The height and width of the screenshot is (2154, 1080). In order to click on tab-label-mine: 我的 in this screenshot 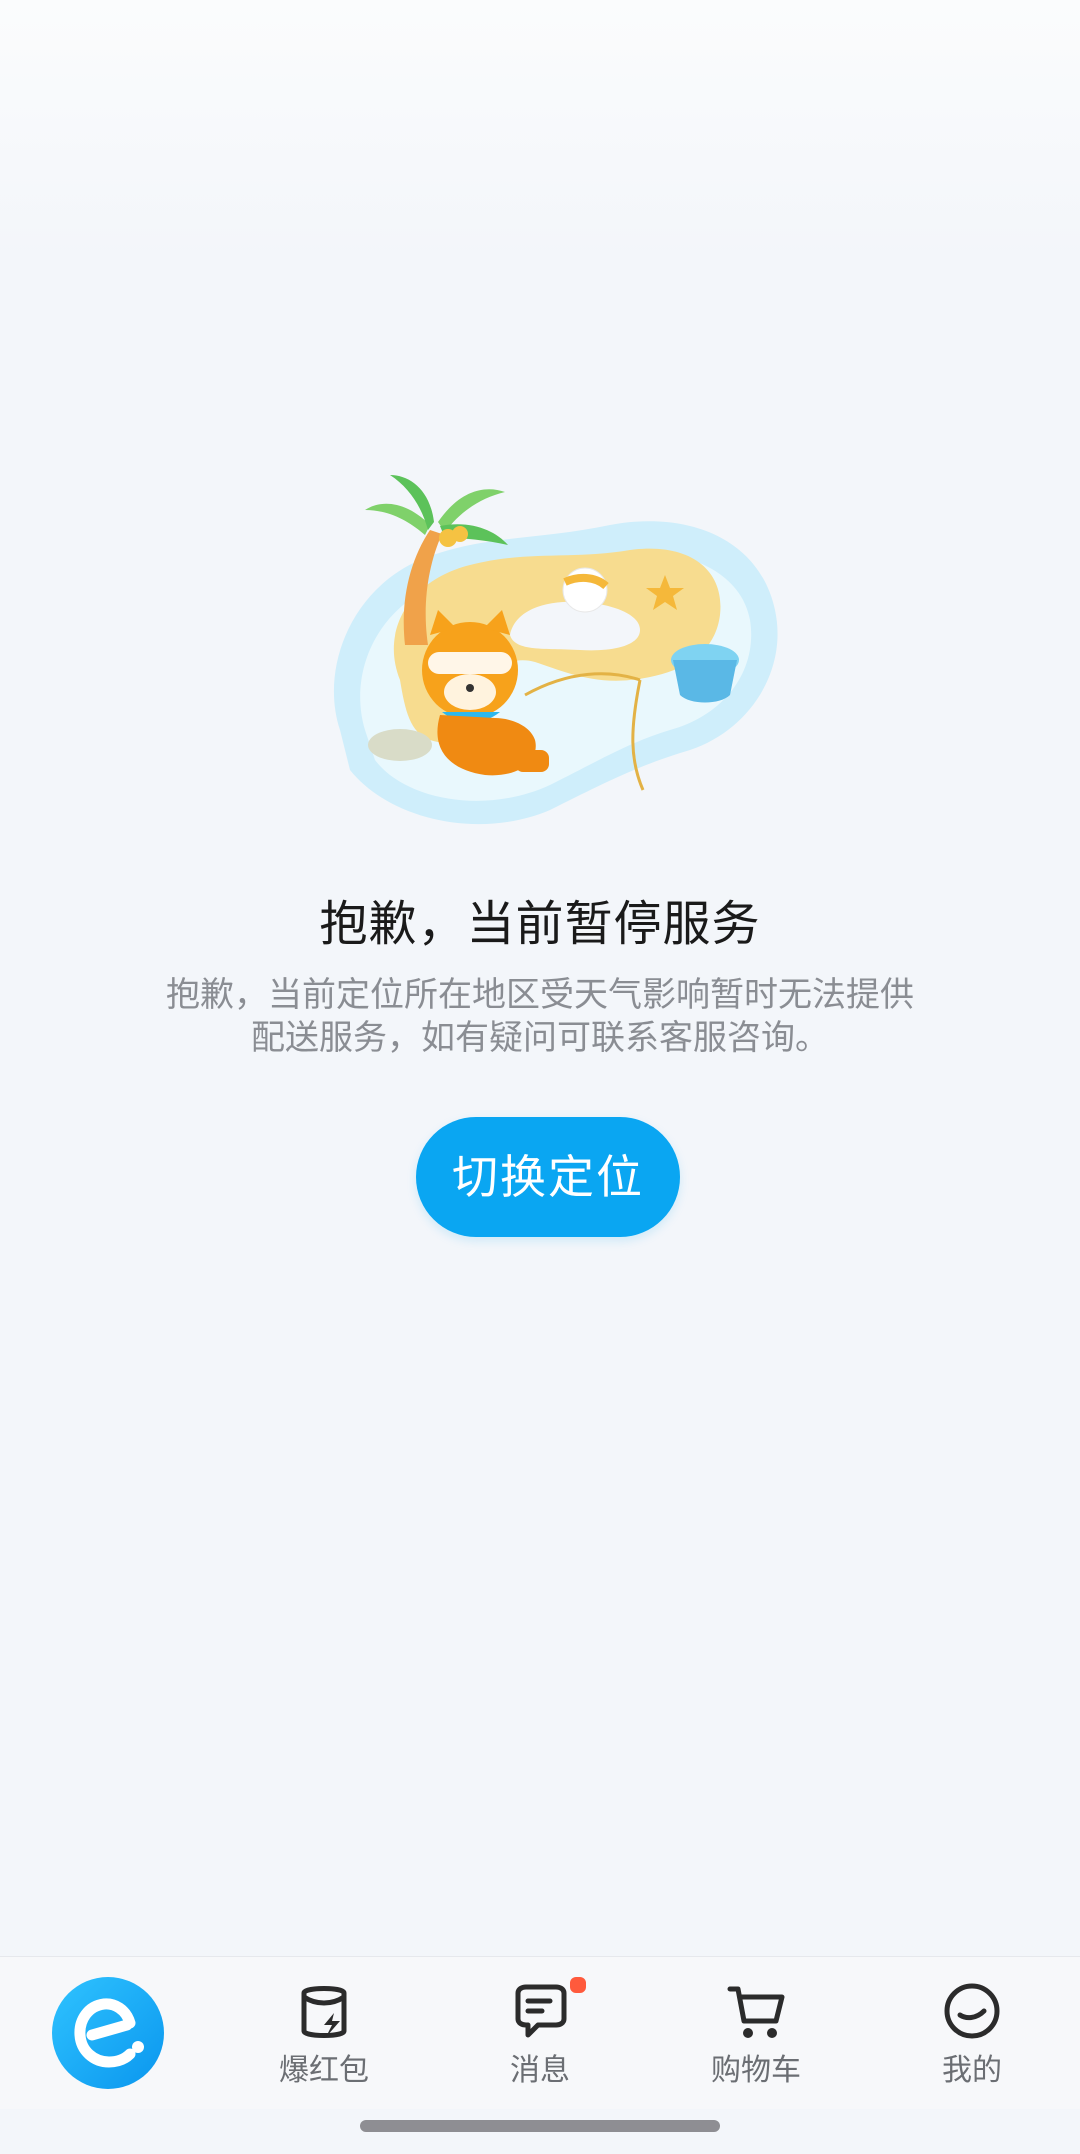, I will do `click(972, 2070)`.